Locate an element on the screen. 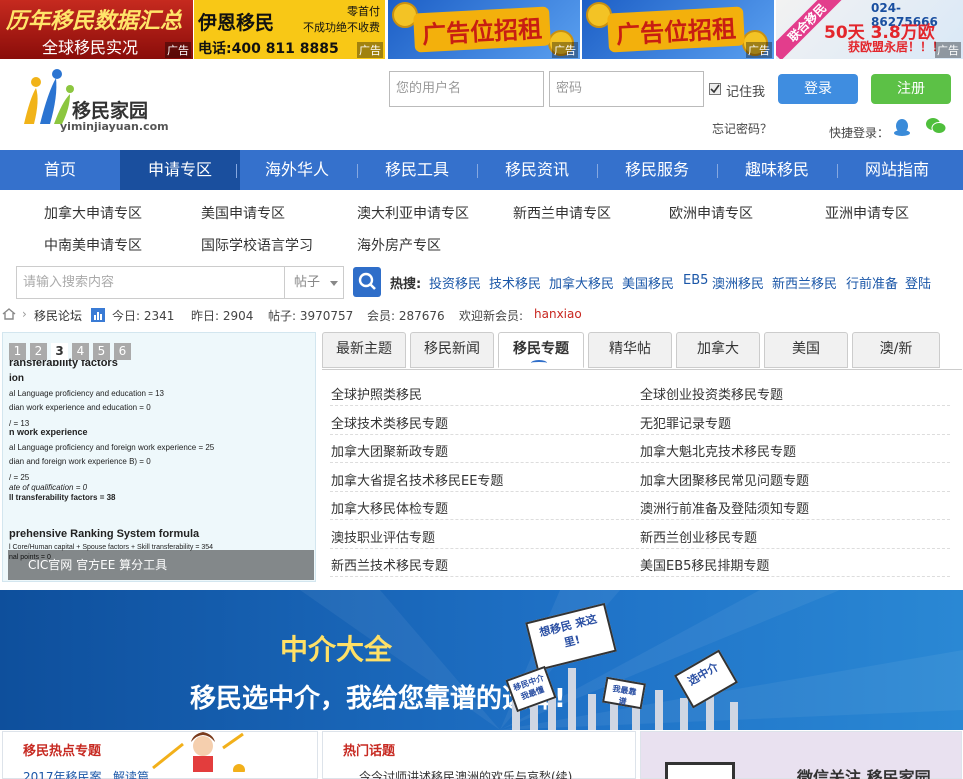 This screenshot has width=963, height=779. topic-link: 加拿大省提名技术移民EE专题 is located at coordinates (417, 479).